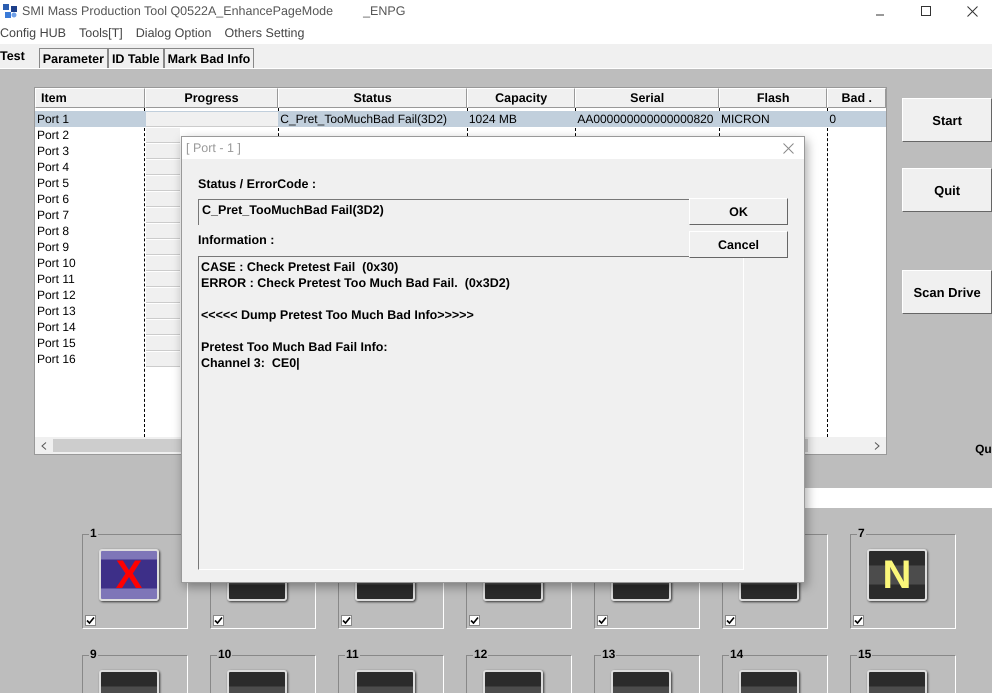  Describe the element at coordinates (53, 167) in the screenshot. I see `table-cell: Port 4` at that location.